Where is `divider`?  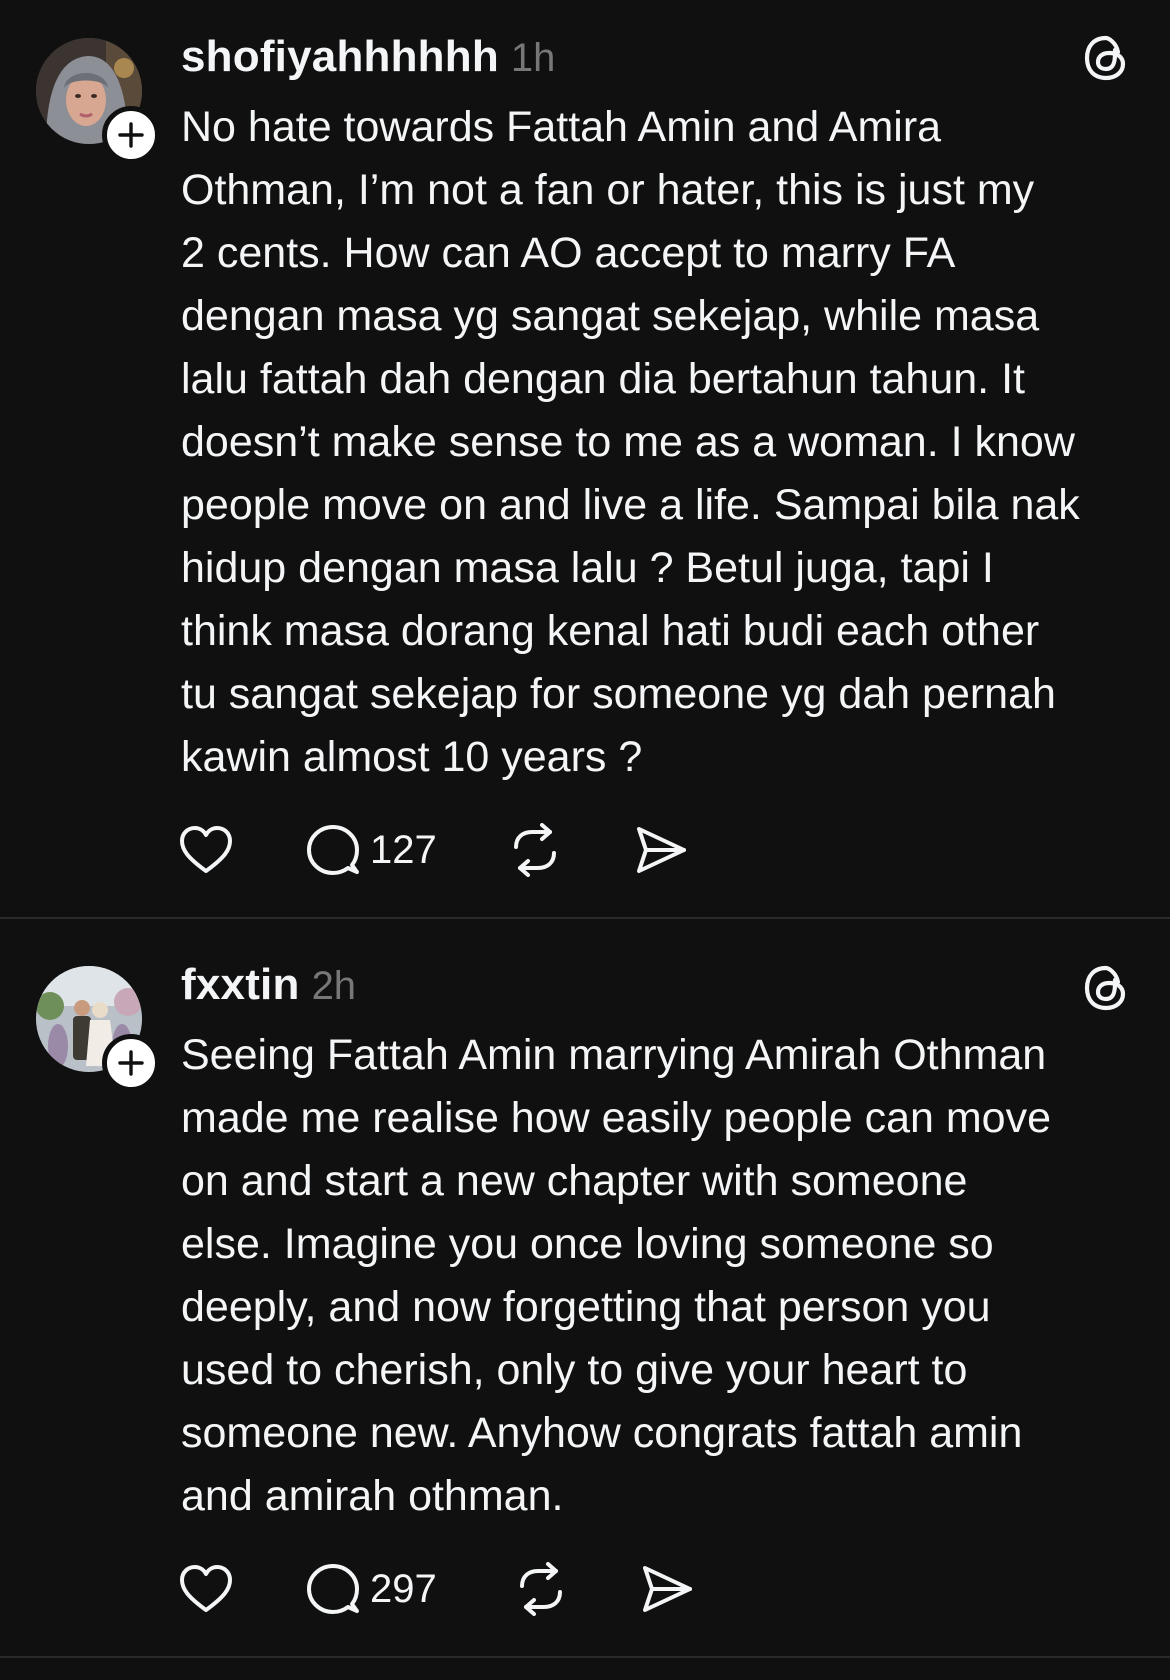 divider is located at coordinates (585, 1657).